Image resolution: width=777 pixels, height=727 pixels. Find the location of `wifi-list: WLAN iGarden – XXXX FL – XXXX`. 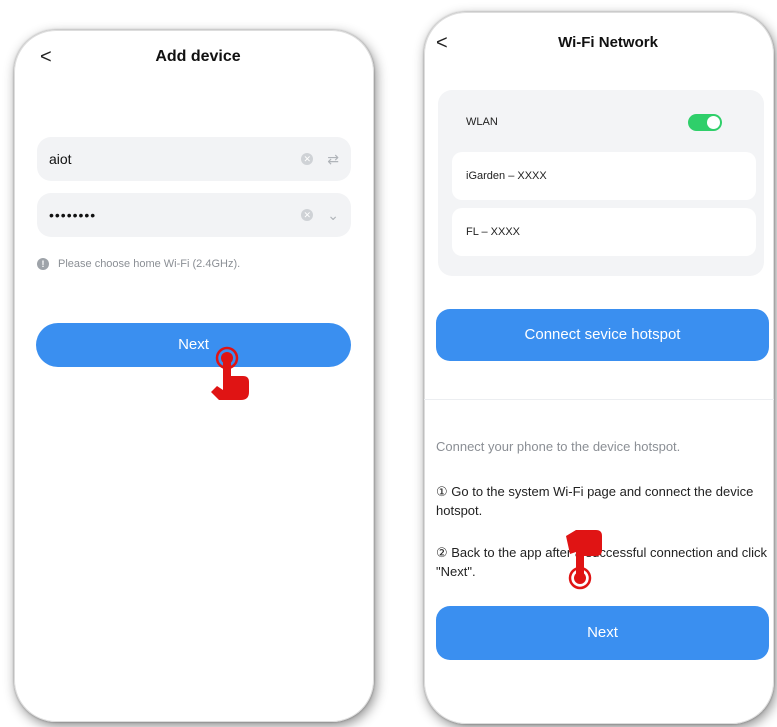

wifi-list: WLAN iGarden – XXXX FL – XXXX is located at coordinates (601, 183).